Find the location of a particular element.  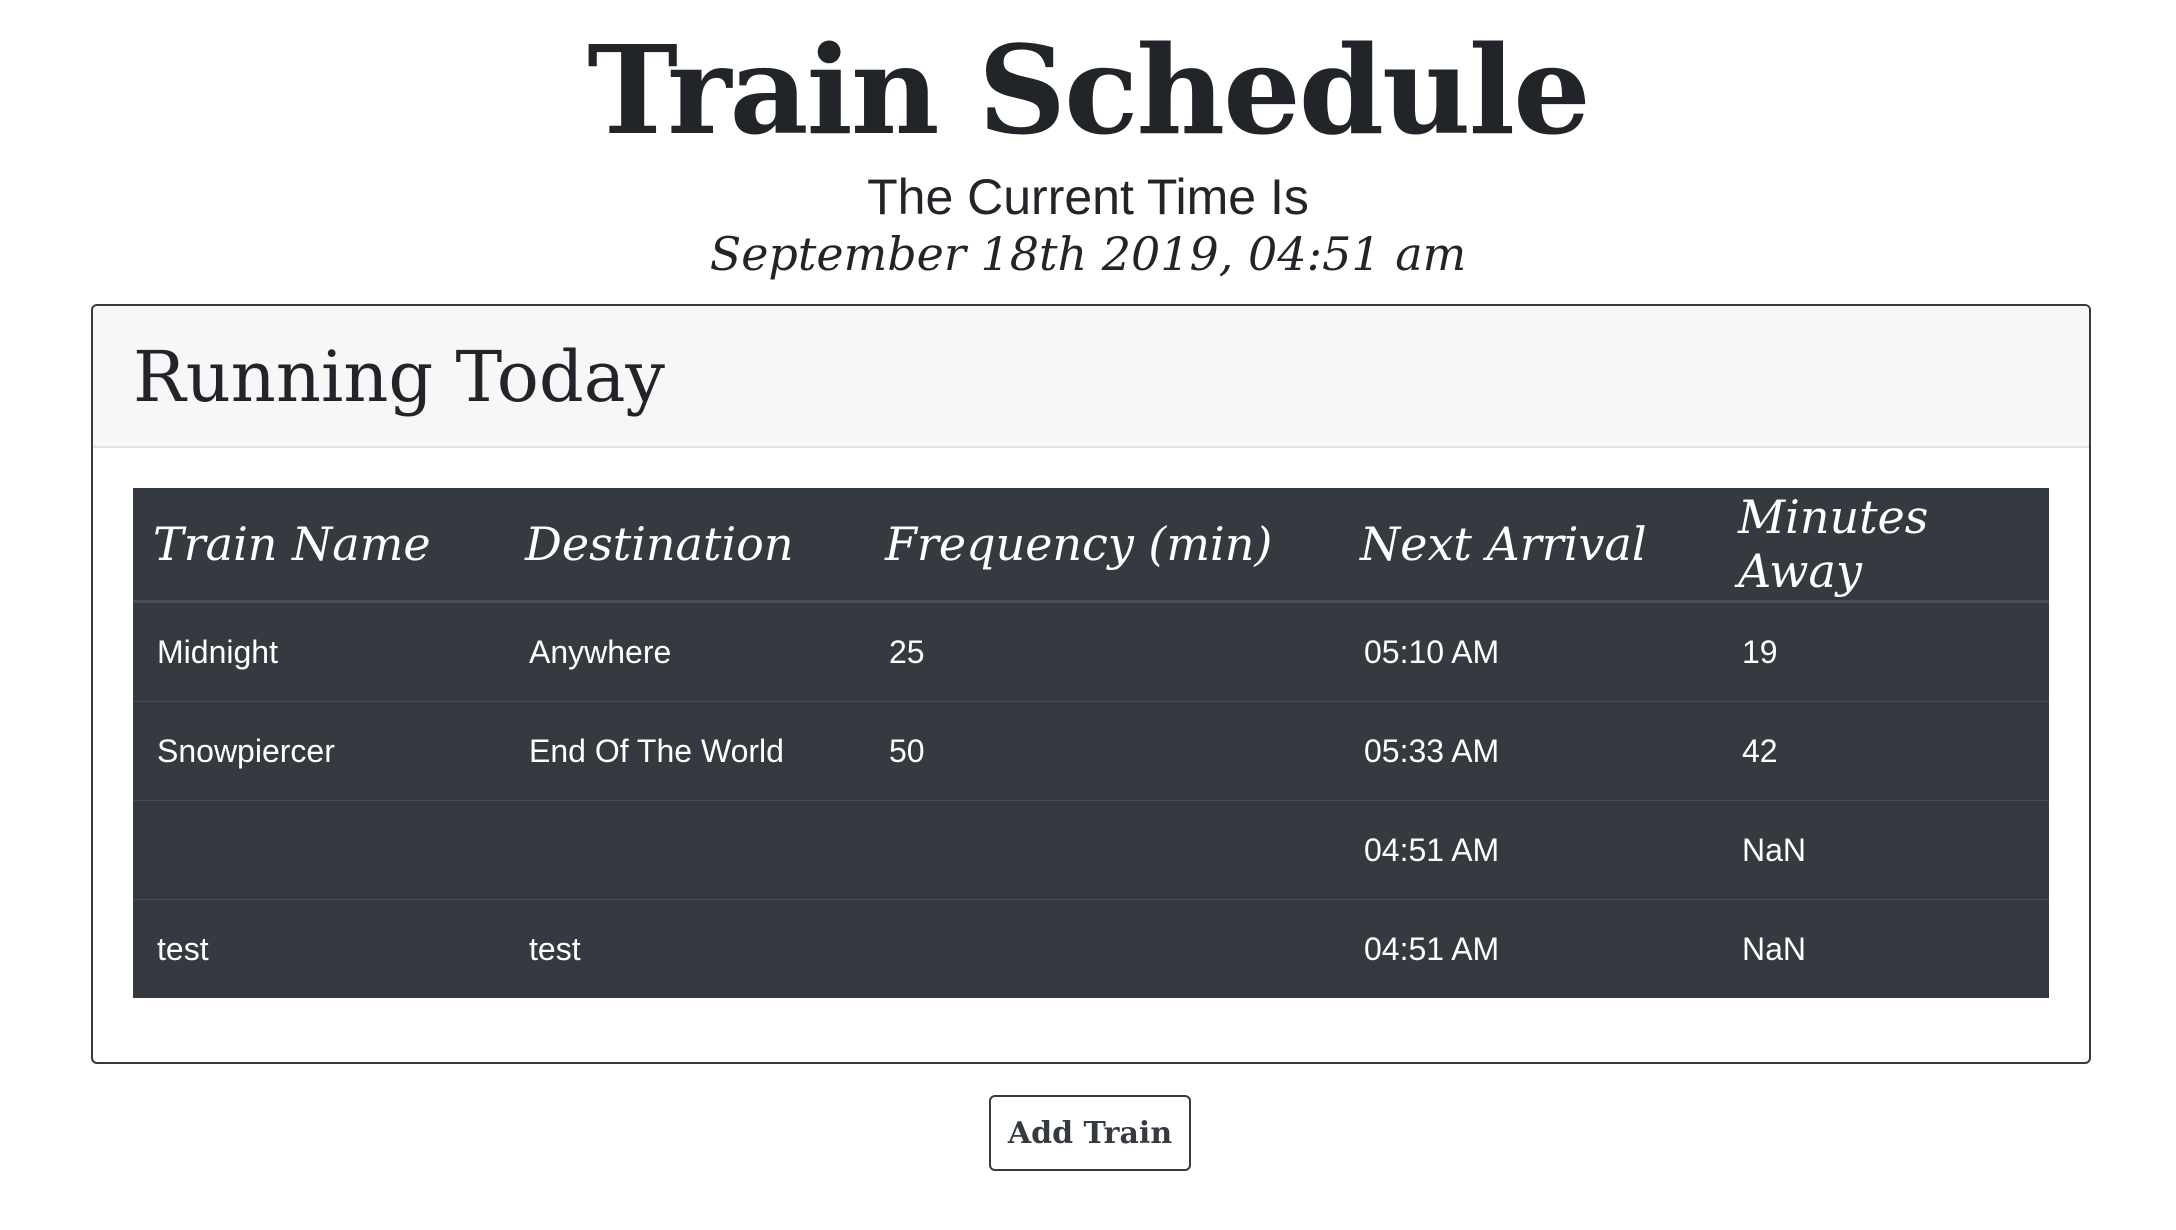

cell-destination: End Of The World is located at coordinates (685, 751).